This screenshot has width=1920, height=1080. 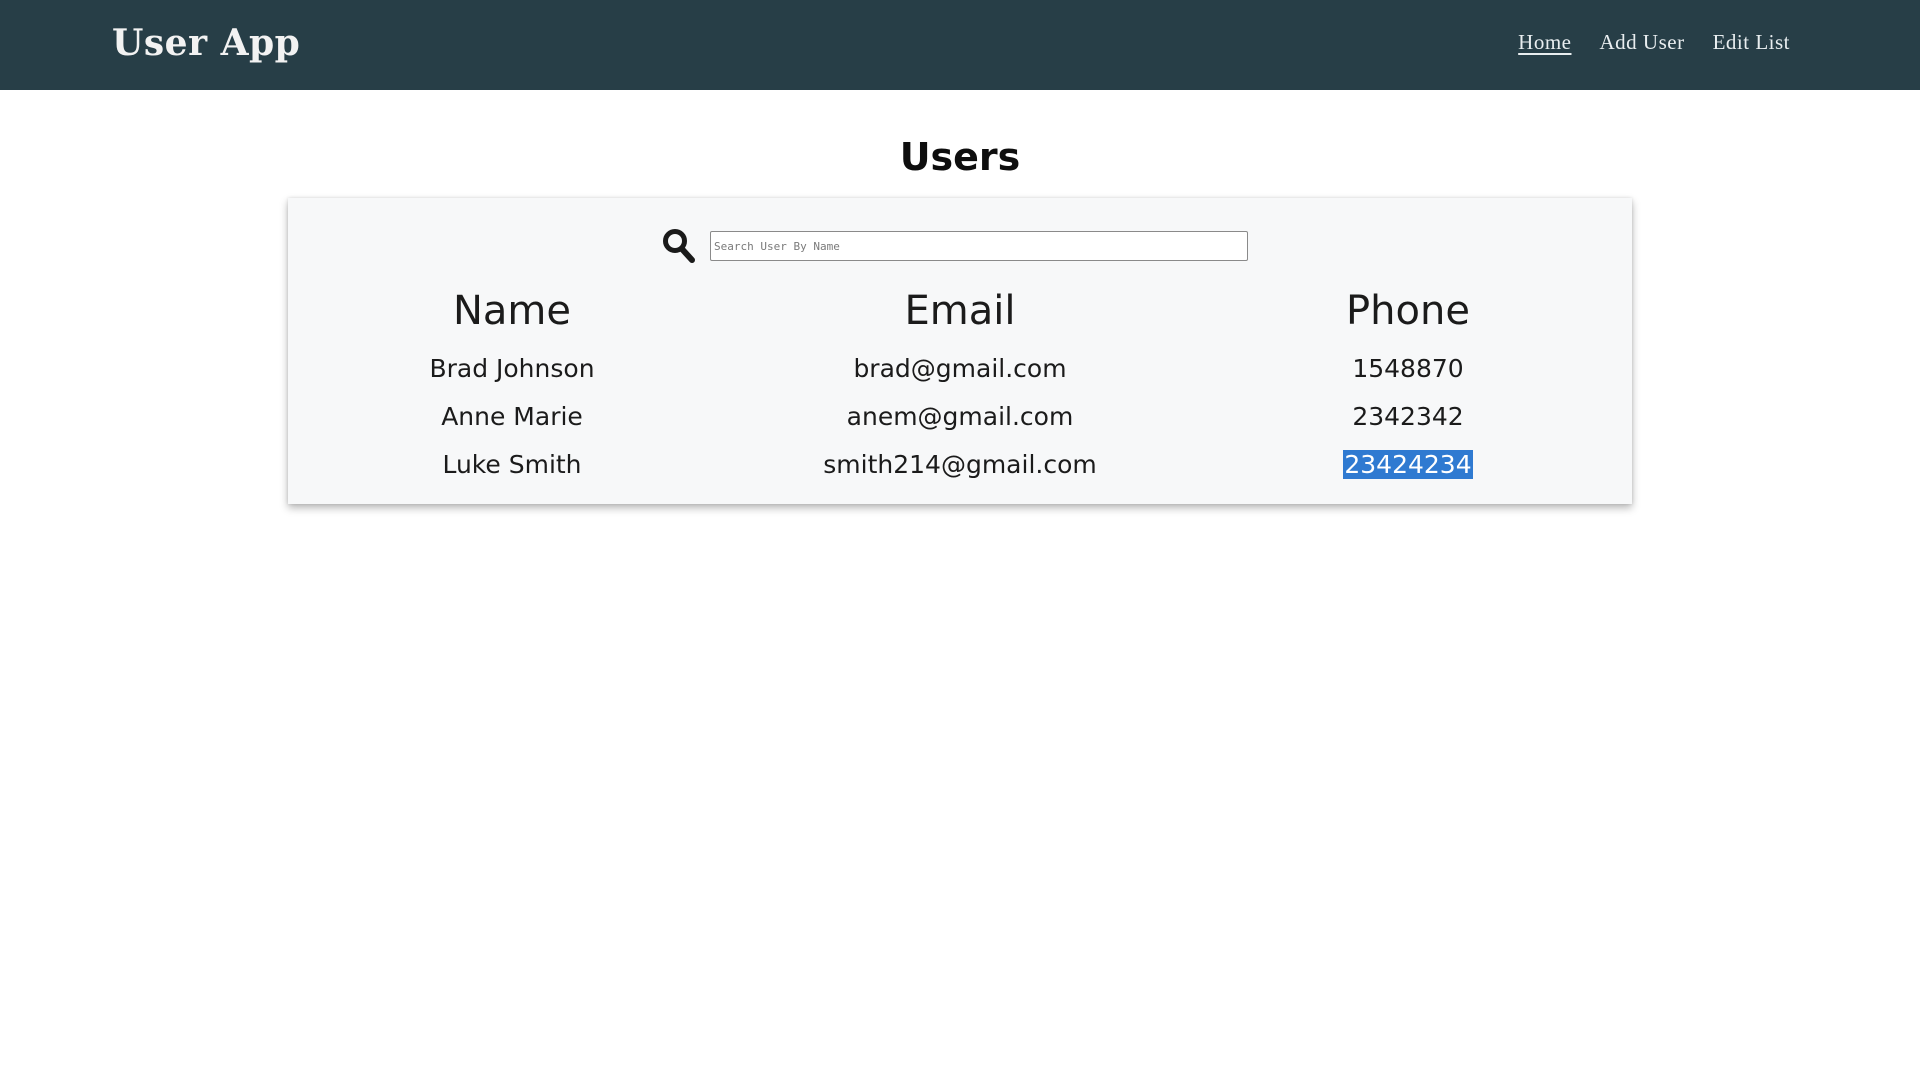 I want to click on search-bar, so click(x=955, y=246).